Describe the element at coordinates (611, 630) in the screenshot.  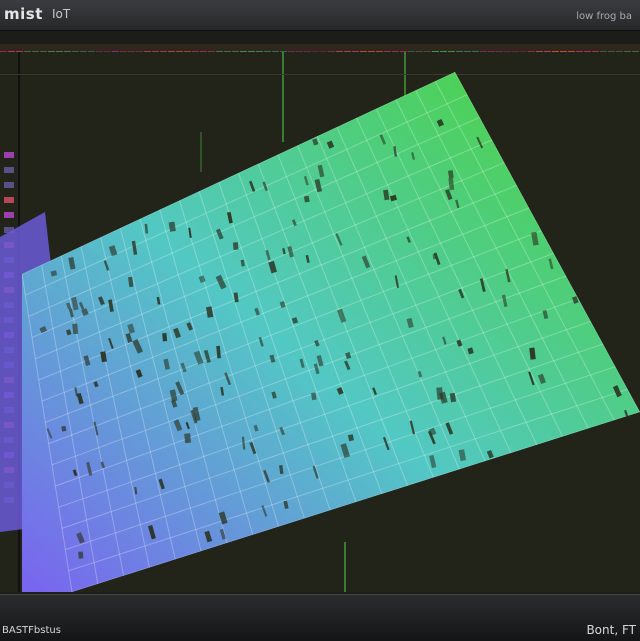
I see `status-right-label: Bont, FT` at that location.